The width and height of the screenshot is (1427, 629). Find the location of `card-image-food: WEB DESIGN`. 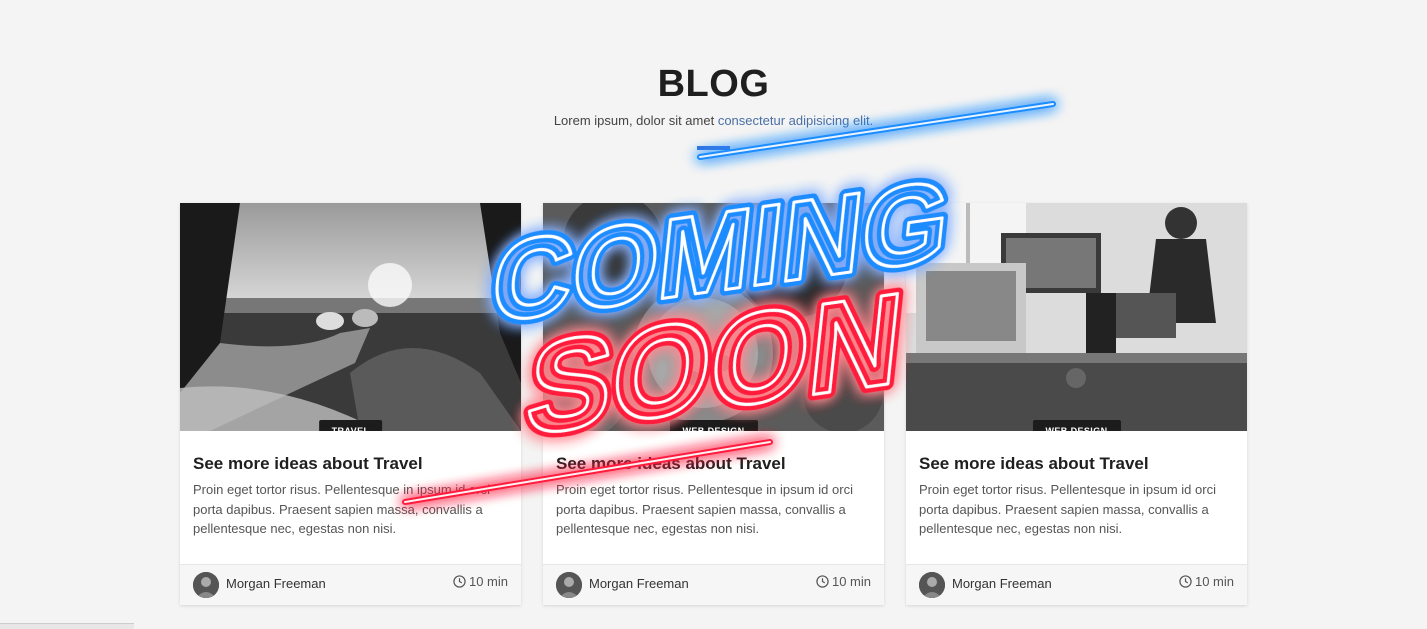

card-image-food: WEB DESIGN is located at coordinates (713, 317).